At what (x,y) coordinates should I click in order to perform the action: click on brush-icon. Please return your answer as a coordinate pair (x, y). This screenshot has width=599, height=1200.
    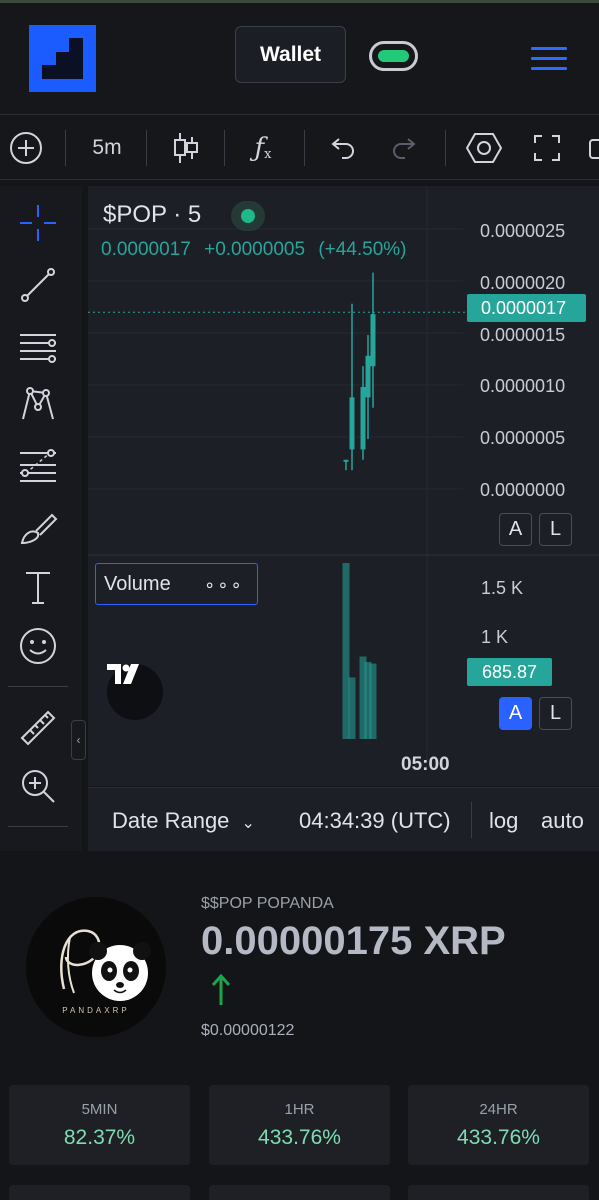
    Looking at the image, I should click on (38, 529).